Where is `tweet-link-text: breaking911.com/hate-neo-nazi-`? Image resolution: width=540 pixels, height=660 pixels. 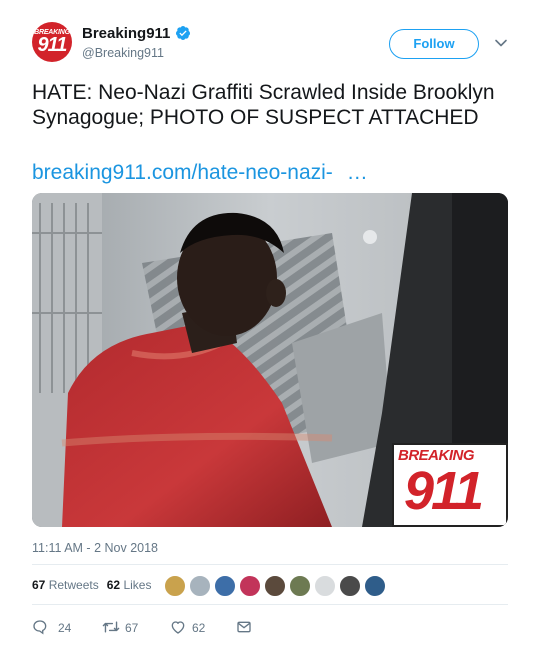
tweet-link-text: breaking911.com/hate-neo-nazi- is located at coordinates (182, 172).